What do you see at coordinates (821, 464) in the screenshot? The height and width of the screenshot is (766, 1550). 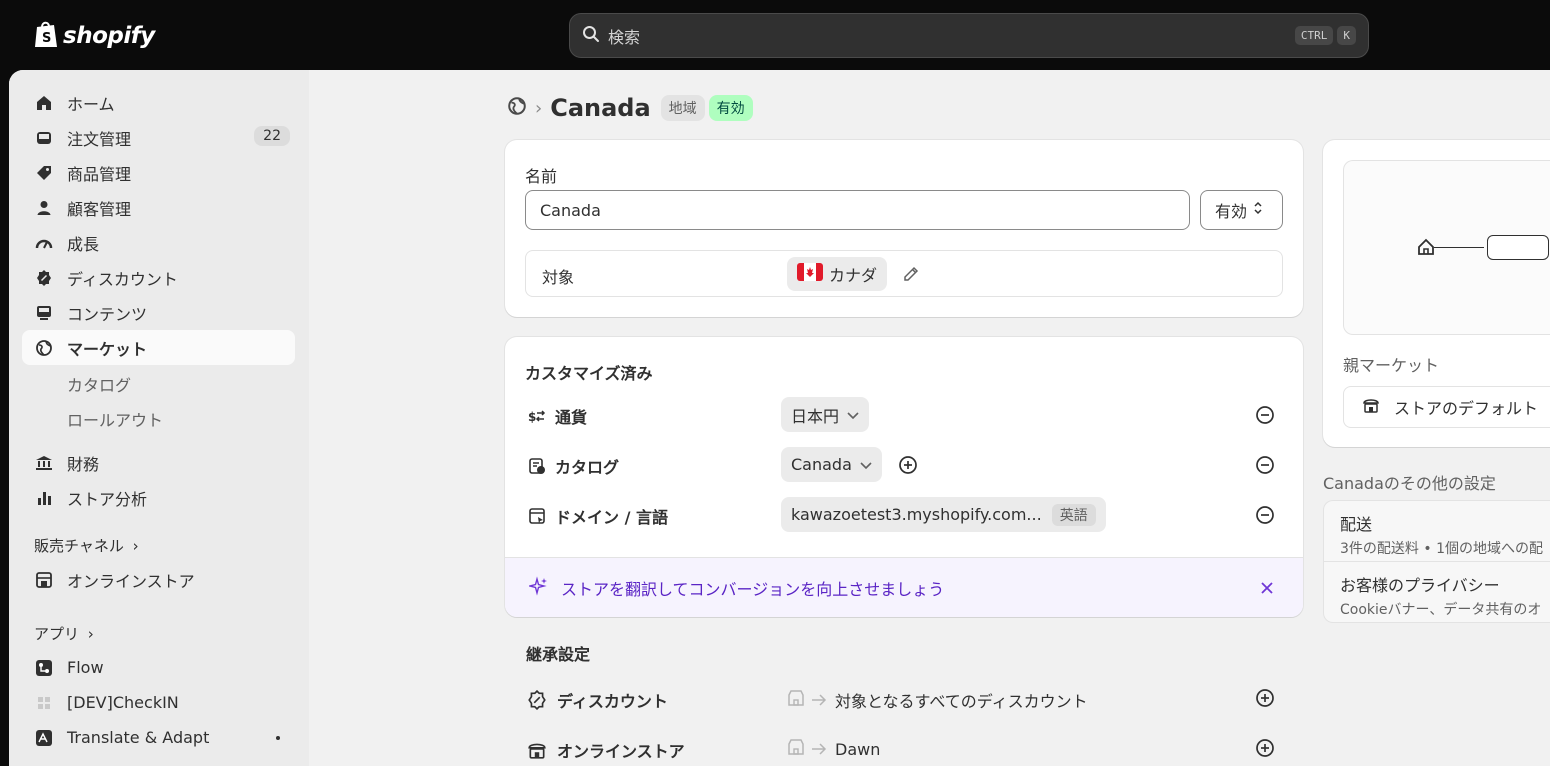 I see `catalog-value: Canada` at bounding box center [821, 464].